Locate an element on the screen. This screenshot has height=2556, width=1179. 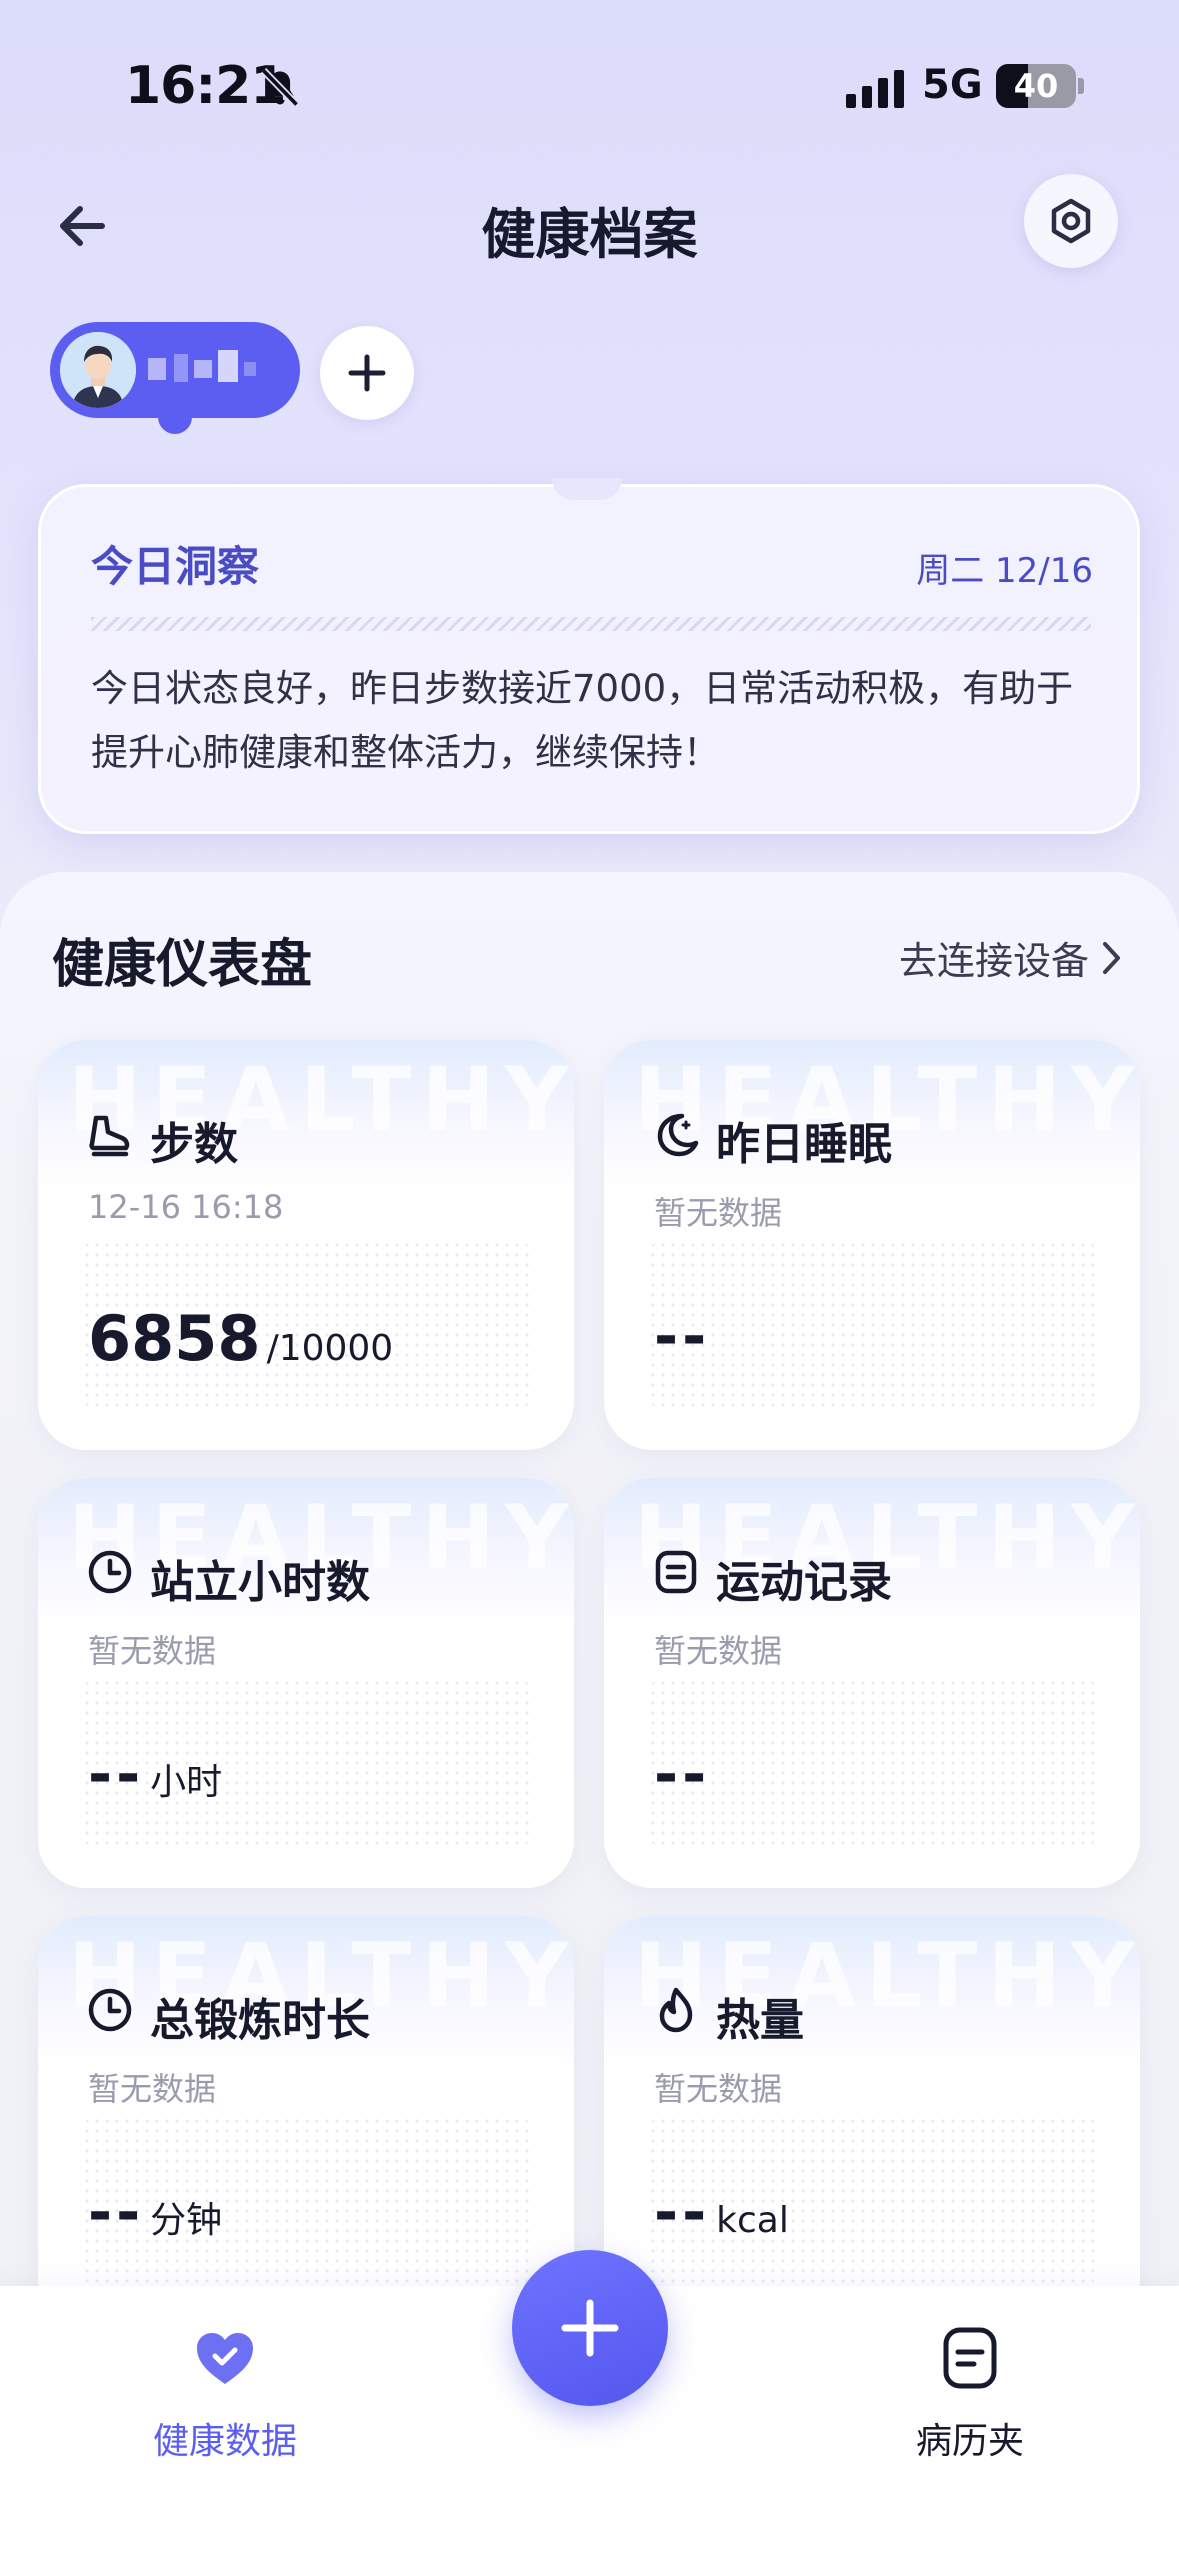
exercise-unit: 分钟 is located at coordinates (186, 2220).